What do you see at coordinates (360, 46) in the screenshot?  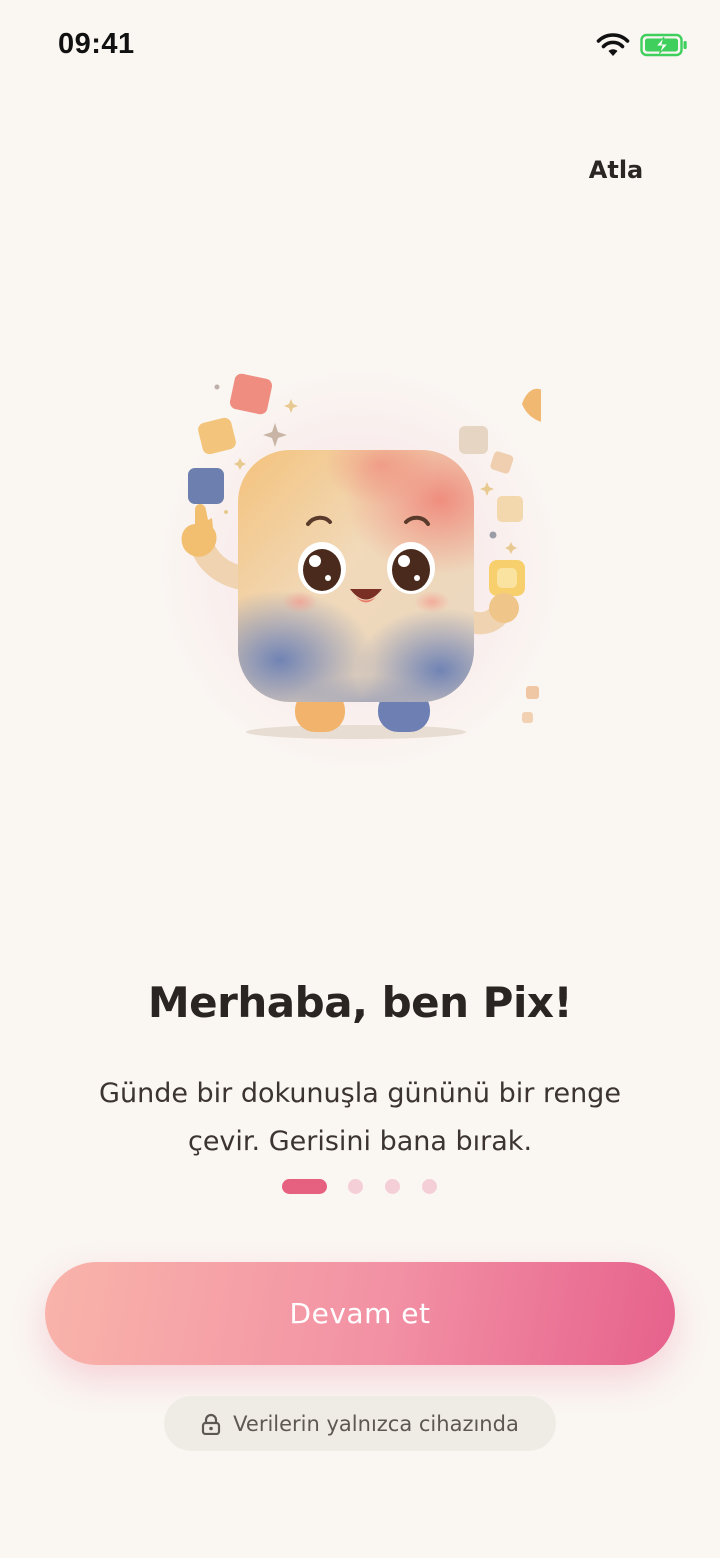 I see `status-bar: 09:41` at bounding box center [360, 46].